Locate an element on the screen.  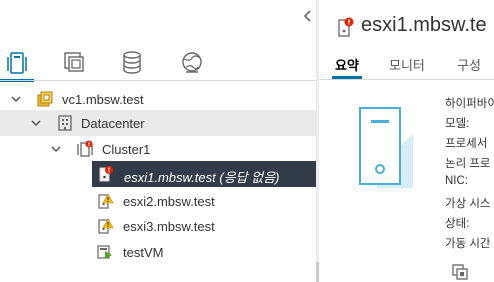
database-icon is located at coordinates (132, 62).